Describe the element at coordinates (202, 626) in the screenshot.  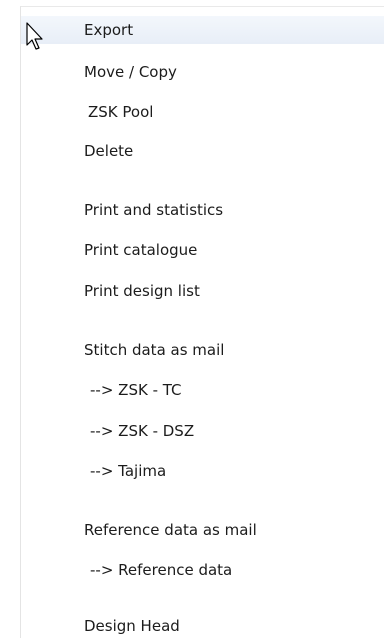
I see `menu-item-design-head: Design Head` at that location.